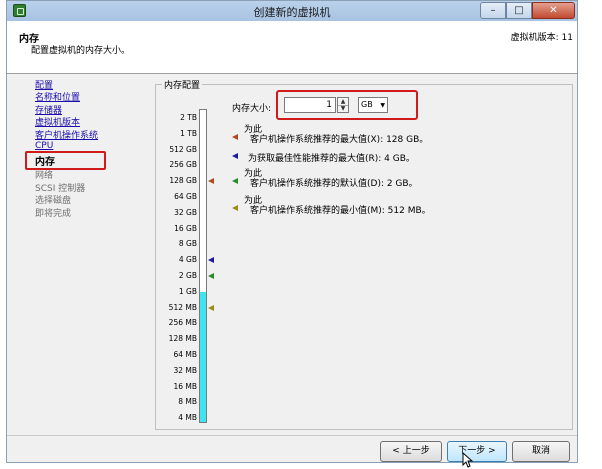 The image size is (602, 469). Describe the element at coordinates (185, 212) in the screenshot. I see `scale-tick-label: 32 GB` at that location.